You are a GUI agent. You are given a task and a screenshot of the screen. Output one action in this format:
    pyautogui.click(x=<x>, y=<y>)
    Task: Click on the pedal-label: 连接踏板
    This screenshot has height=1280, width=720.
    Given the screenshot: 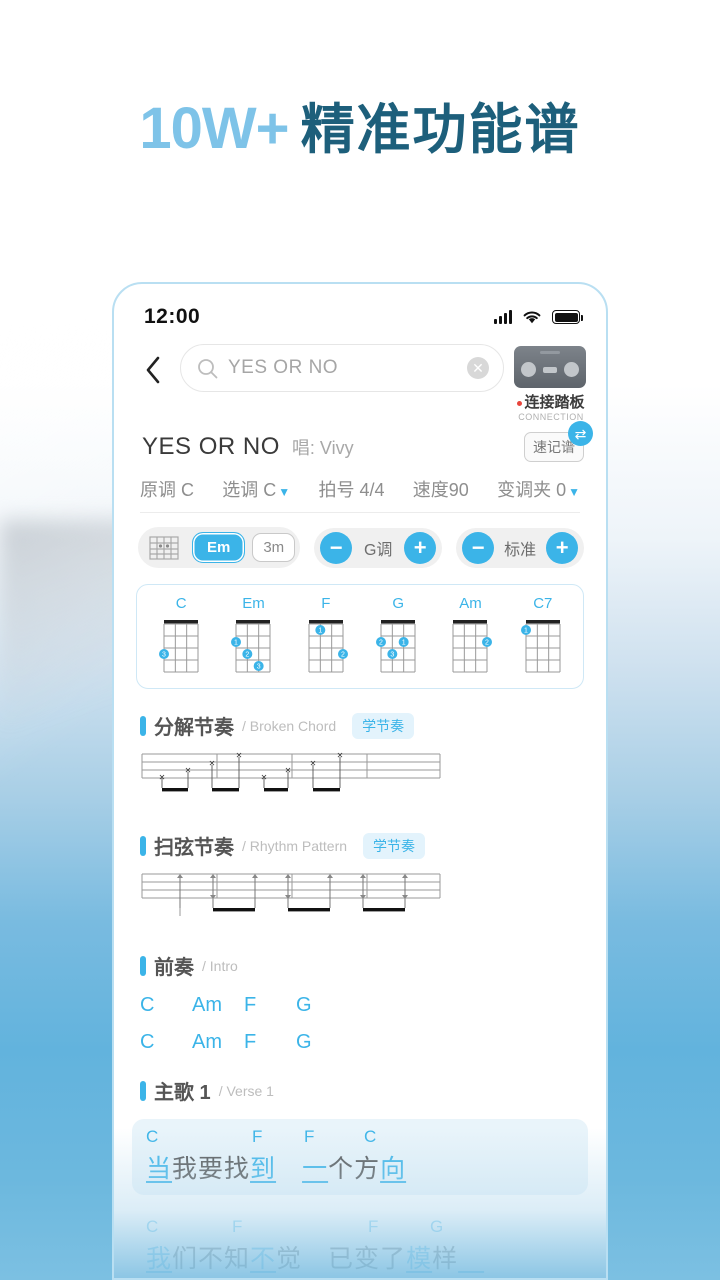 What is the action you would take?
    pyautogui.click(x=551, y=401)
    